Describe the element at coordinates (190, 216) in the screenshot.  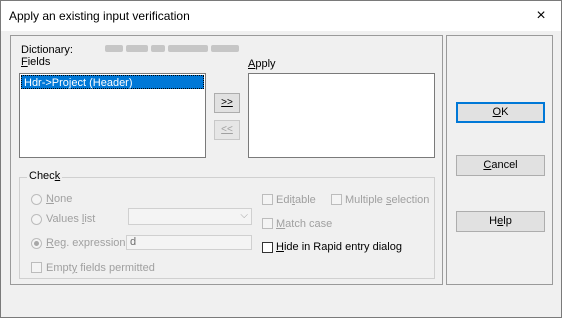
I see `values-list-select: ⌵` at that location.